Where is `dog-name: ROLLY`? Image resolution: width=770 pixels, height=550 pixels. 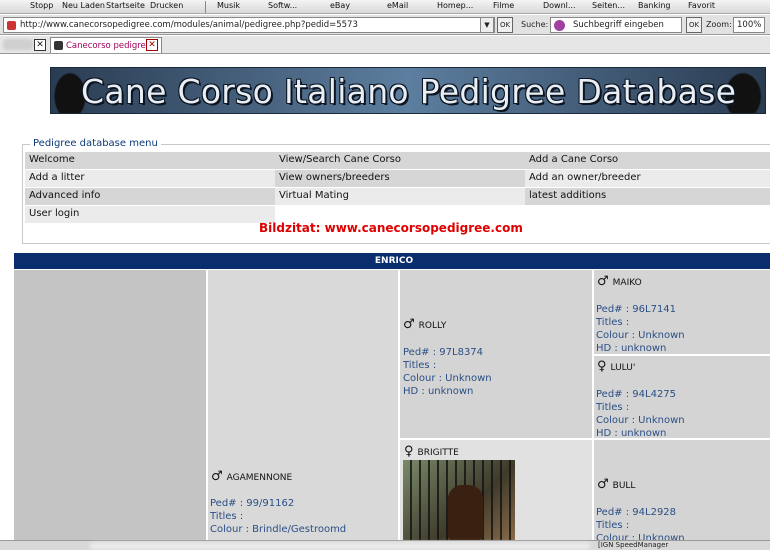 dog-name: ROLLY is located at coordinates (432, 326).